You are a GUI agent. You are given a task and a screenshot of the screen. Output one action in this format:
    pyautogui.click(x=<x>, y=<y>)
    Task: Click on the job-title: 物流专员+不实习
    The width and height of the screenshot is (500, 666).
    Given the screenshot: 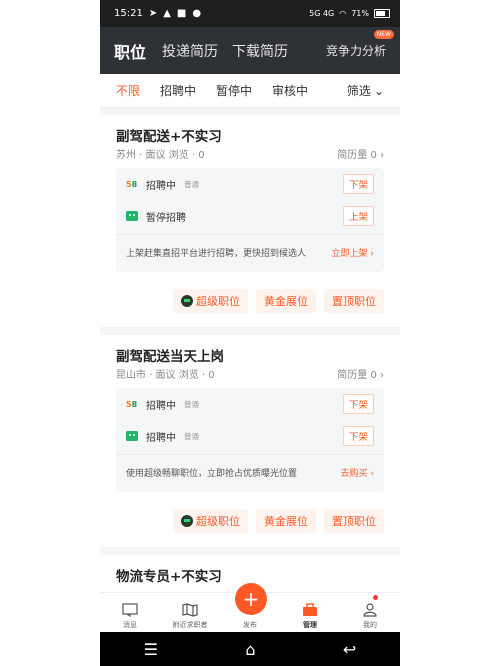 What is the action you would take?
    pyautogui.click(x=169, y=577)
    